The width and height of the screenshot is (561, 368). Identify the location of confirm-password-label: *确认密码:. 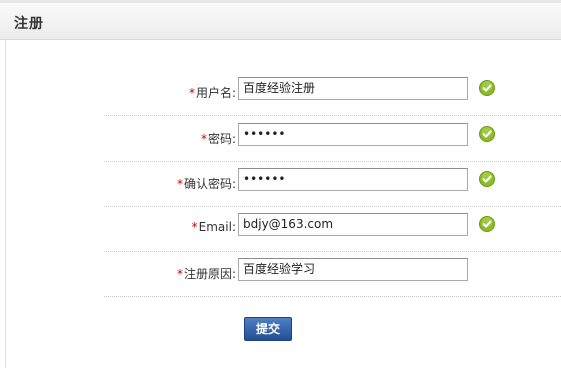
(206, 183).